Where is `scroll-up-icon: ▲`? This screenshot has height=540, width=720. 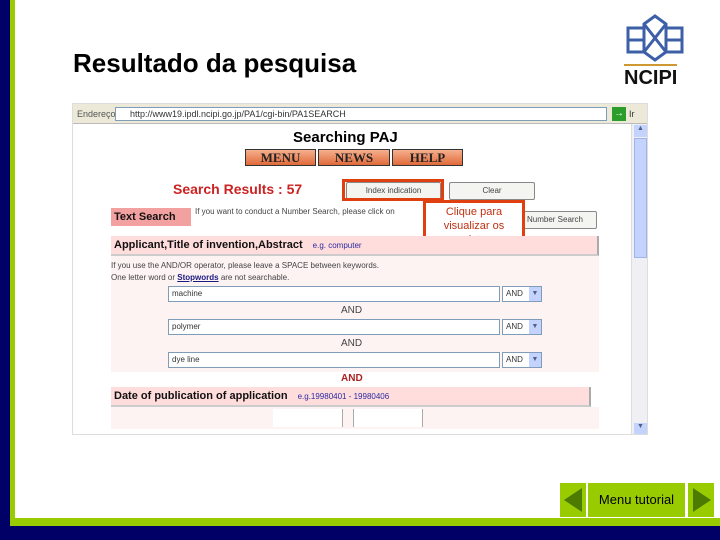 scroll-up-icon: ▲ is located at coordinates (640, 131).